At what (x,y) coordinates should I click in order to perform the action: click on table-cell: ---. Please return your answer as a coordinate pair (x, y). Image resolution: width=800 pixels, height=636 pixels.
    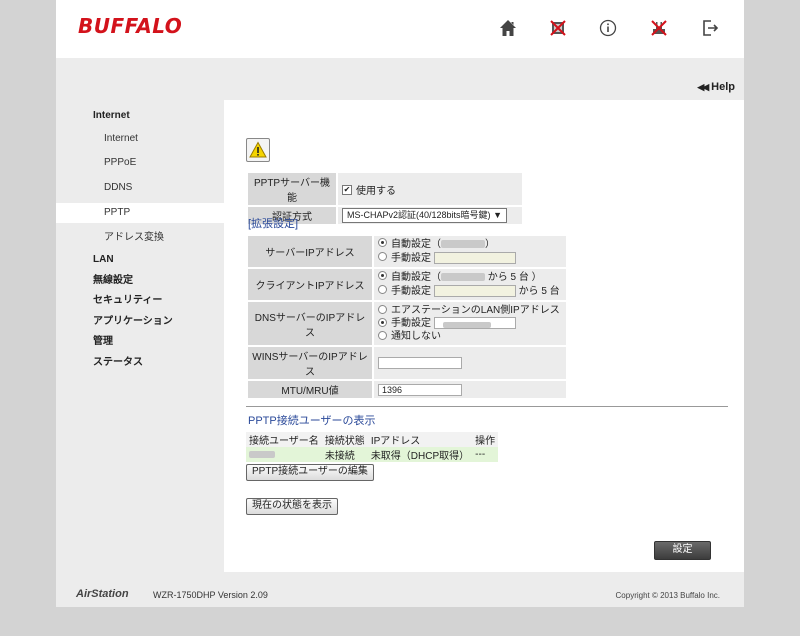
    Looking at the image, I should click on (485, 454).